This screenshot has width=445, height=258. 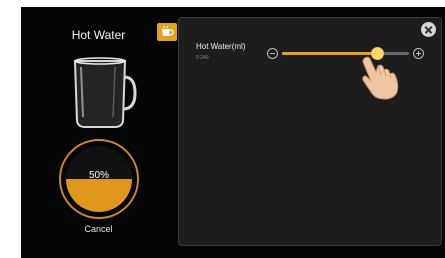 I want to click on minus-icon, so click(x=272, y=53).